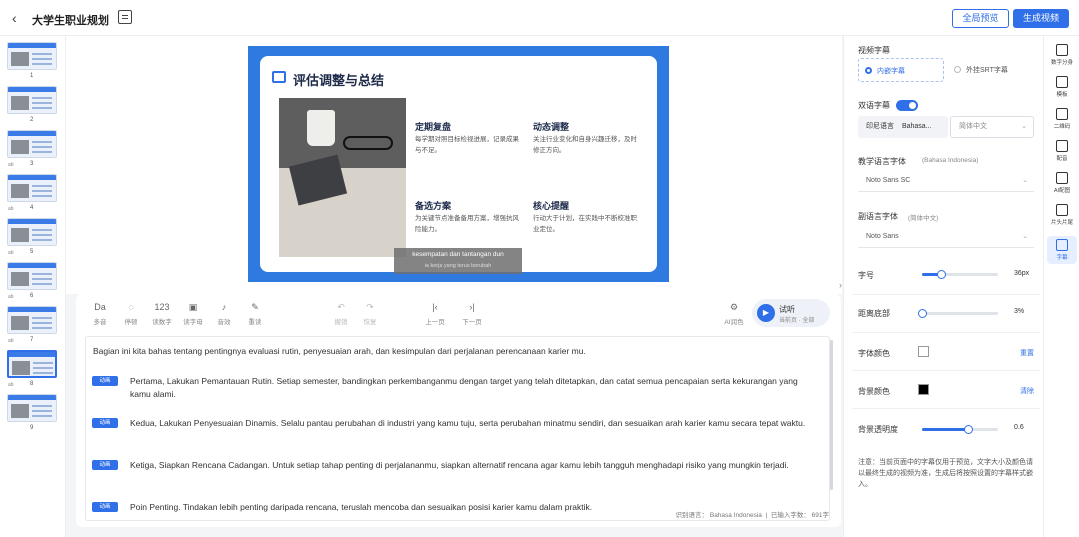 The image size is (1079, 537). What do you see at coordinates (866, 275) in the screenshot?
I see `font-size-label: 字号` at bounding box center [866, 275].